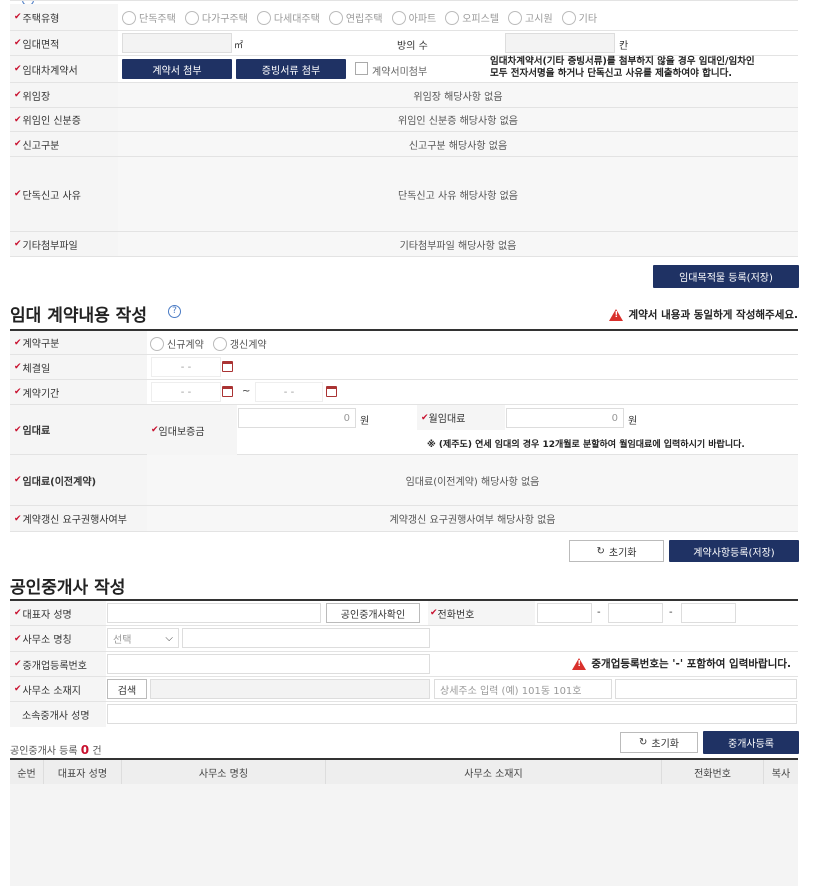 The height and width of the screenshot is (886, 835). Describe the element at coordinates (51, 196) in the screenshot. I see `single-reason-label: 단독신고 사유` at that location.